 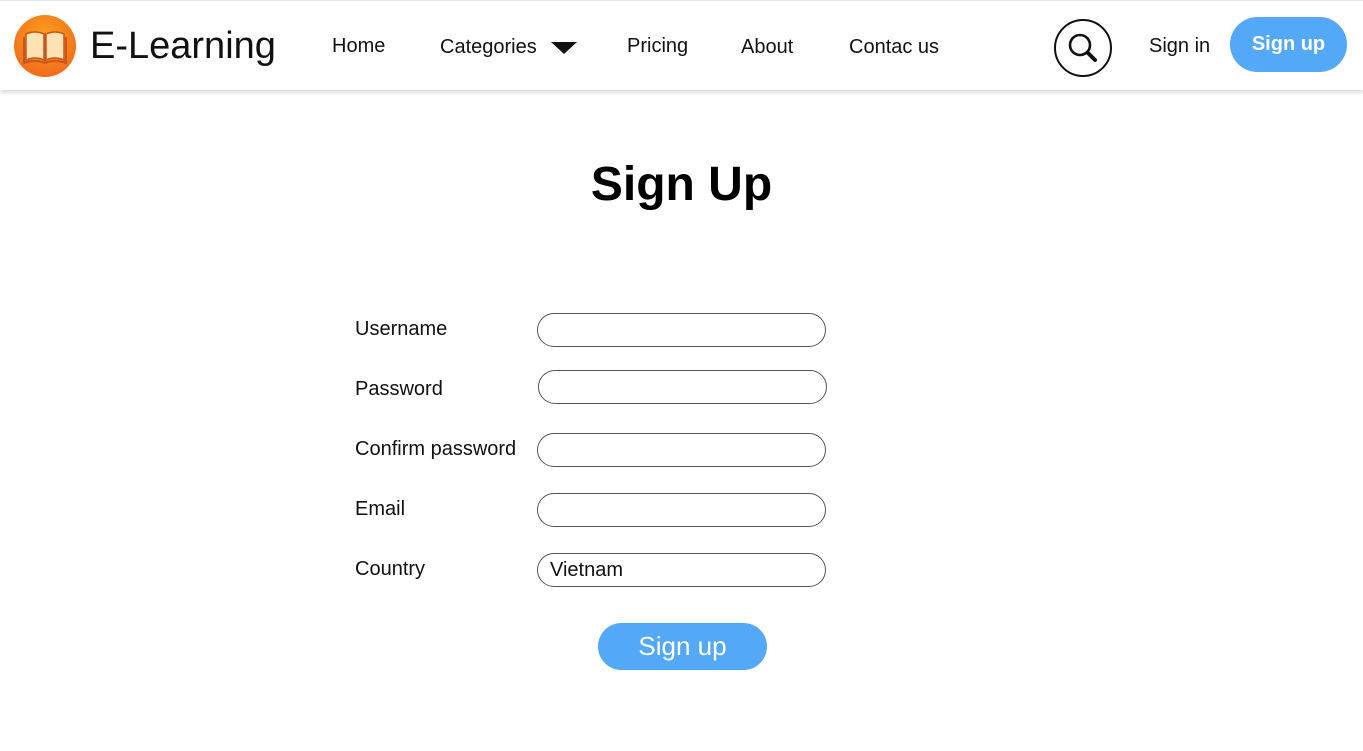 What do you see at coordinates (681, 184) in the screenshot?
I see `page-title: Sign Up` at bounding box center [681, 184].